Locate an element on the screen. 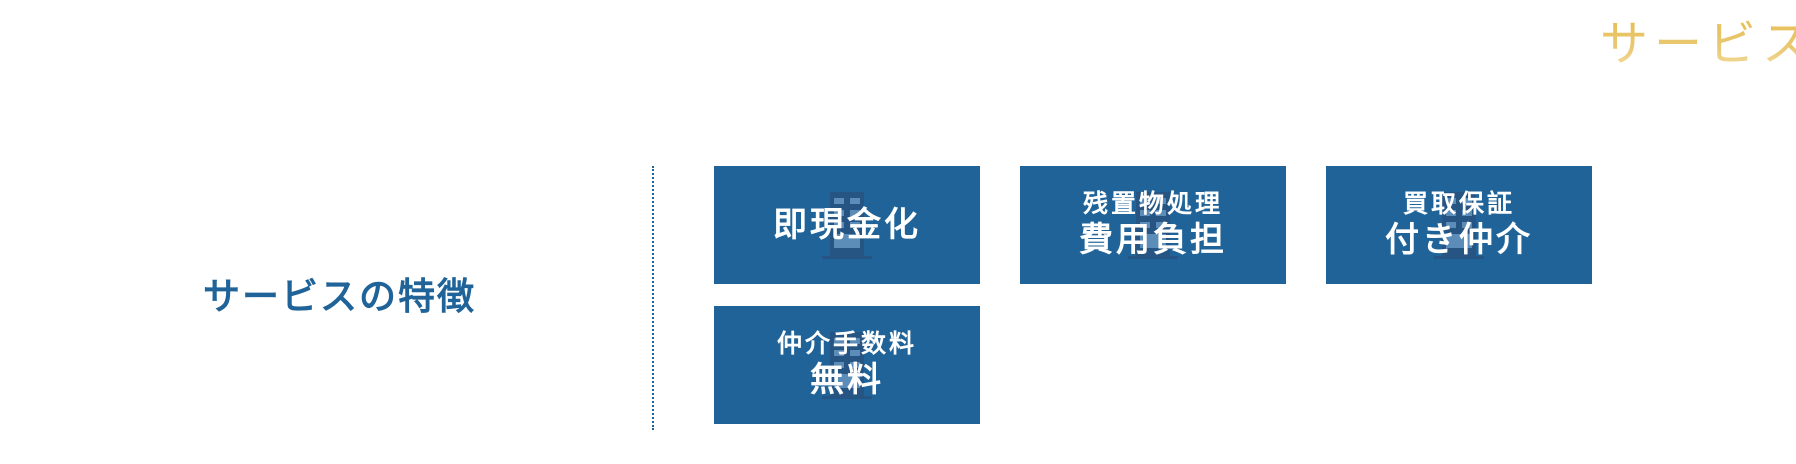 The image size is (1796, 464). dotted-divider is located at coordinates (653, 298).